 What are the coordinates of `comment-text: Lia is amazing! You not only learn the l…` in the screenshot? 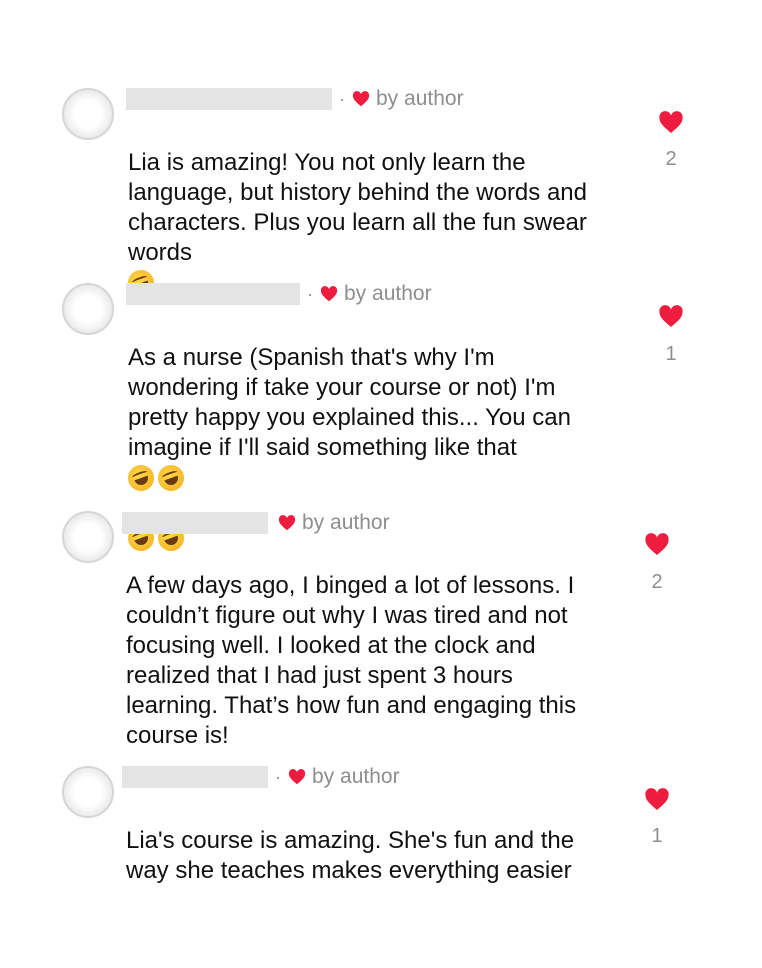 It's located at (376, 209).